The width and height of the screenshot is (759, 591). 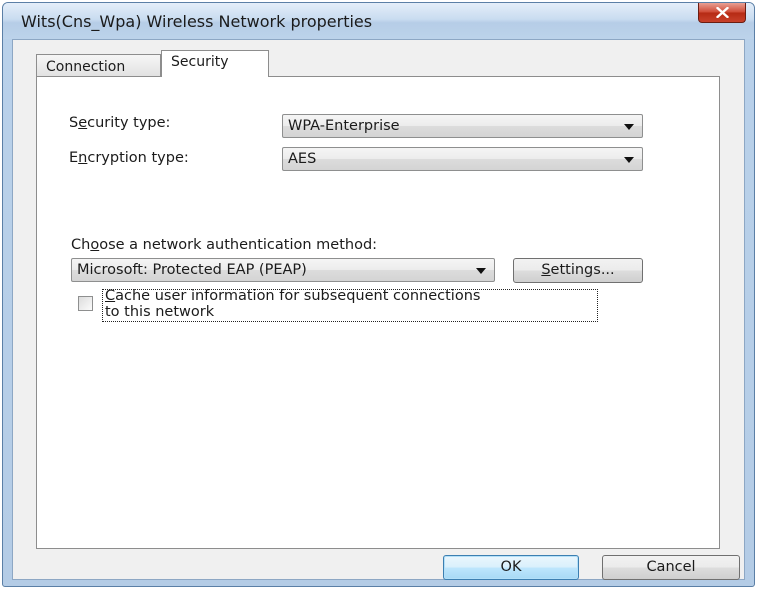 What do you see at coordinates (86, 67) in the screenshot?
I see `tab-connection-label: Connection` at bounding box center [86, 67].